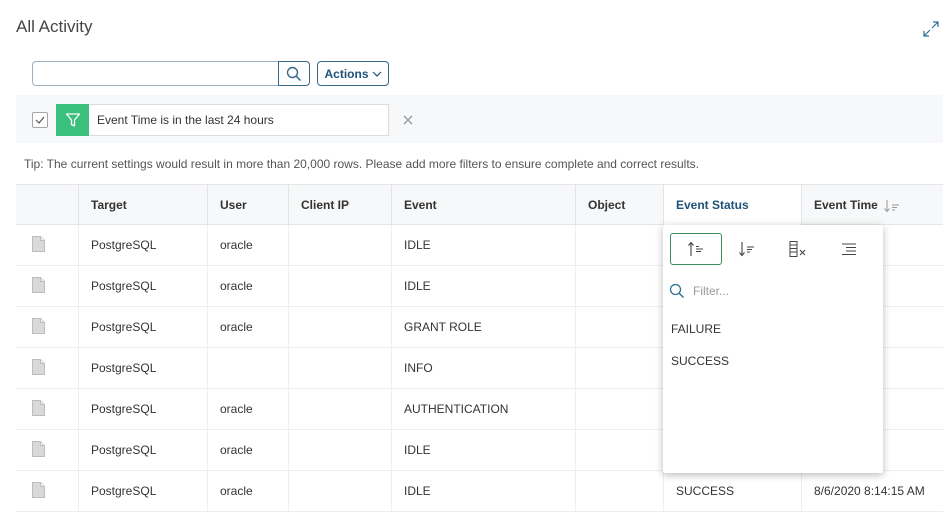  Describe the element at coordinates (47, 205) in the screenshot. I see `column-header-icon` at that location.